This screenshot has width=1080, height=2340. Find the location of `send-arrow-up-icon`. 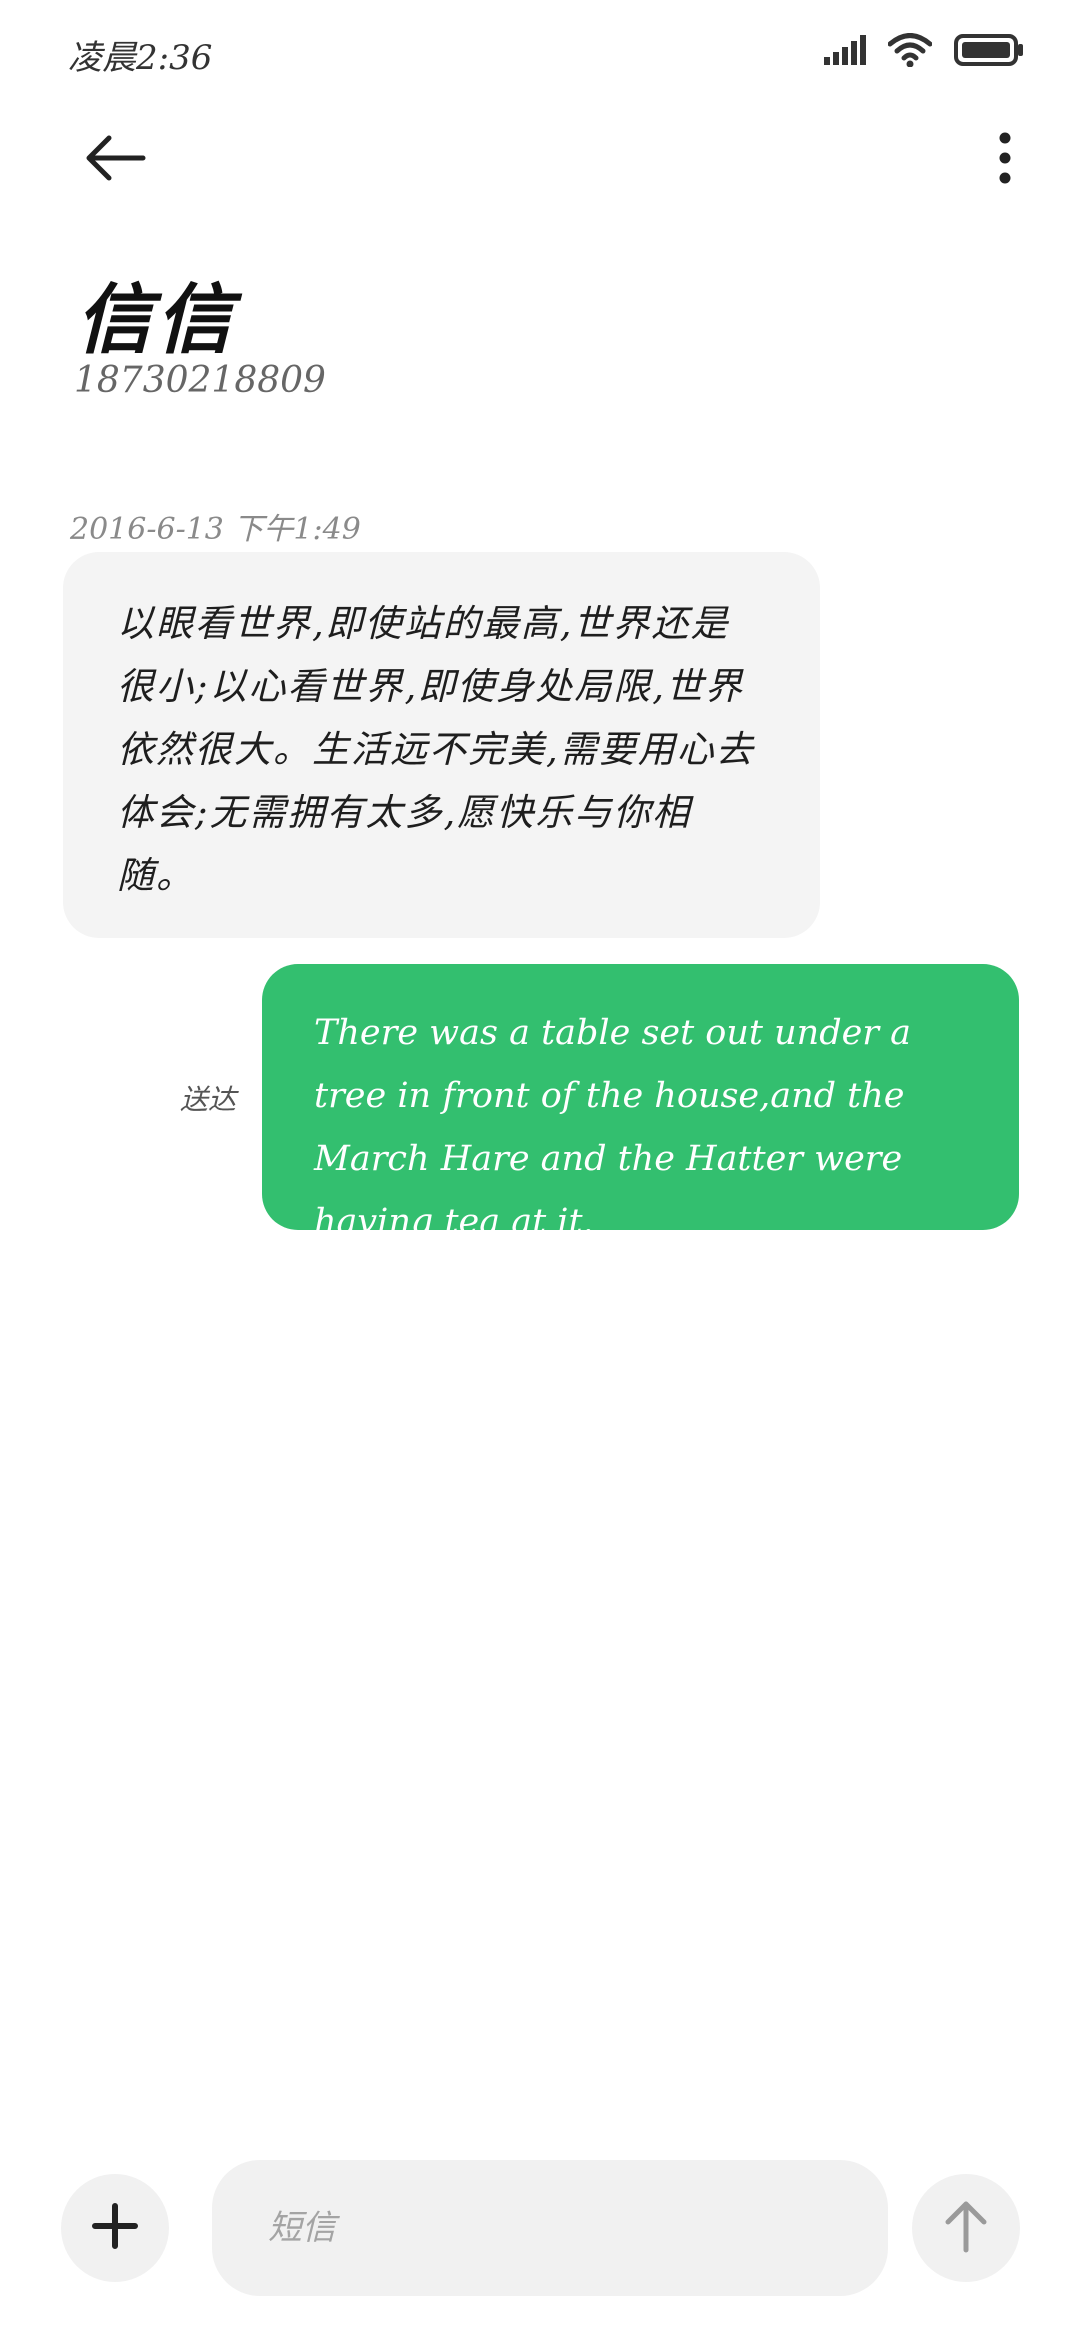

send-arrow-up-icon is located at coordinates (966, 2228).